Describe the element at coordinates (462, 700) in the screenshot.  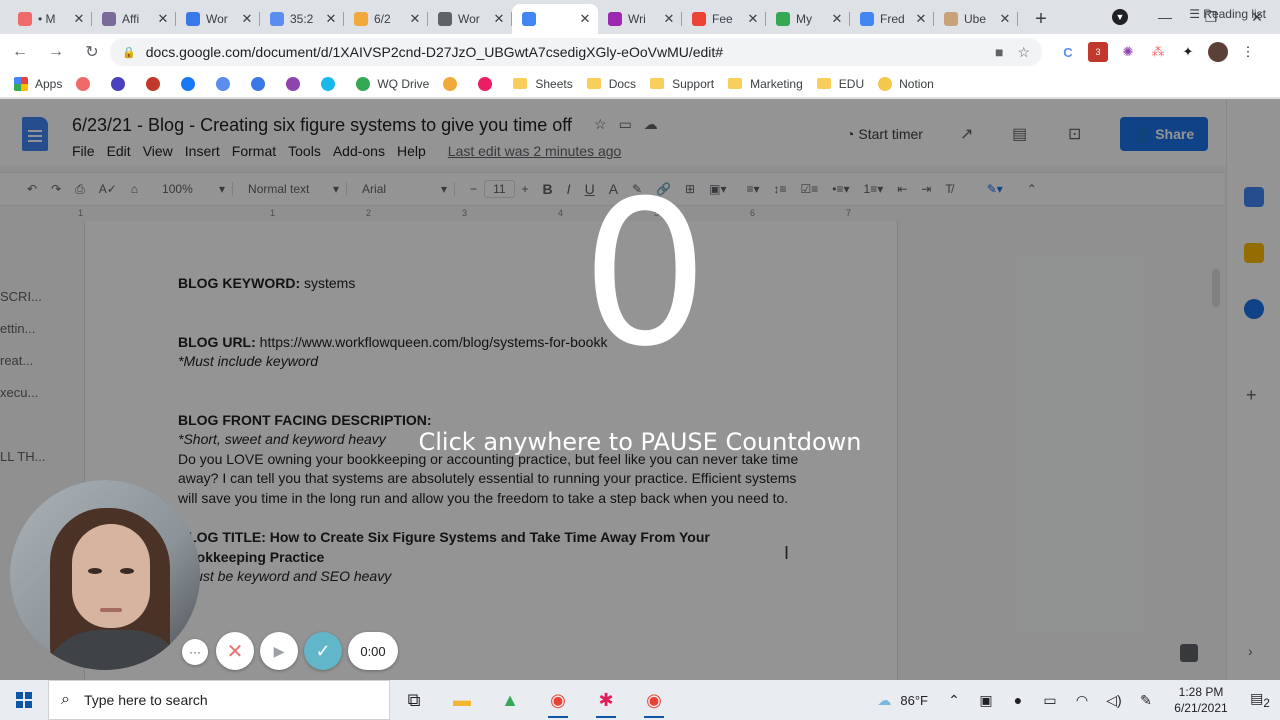
I see `file-explorer-icon: ▬` at that location.